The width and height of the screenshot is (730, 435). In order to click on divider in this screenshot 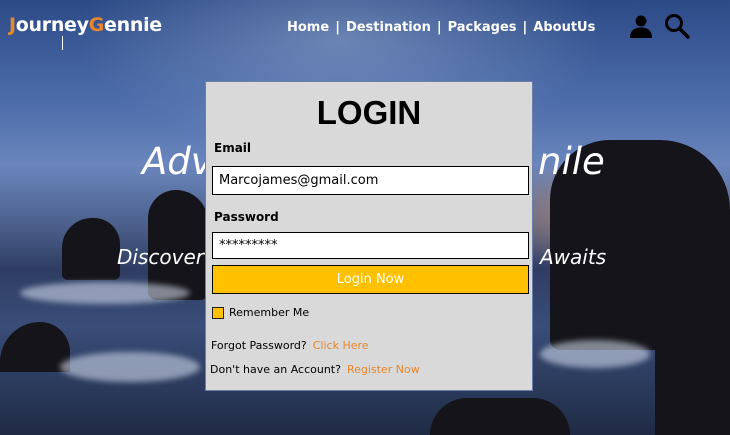, I will do `click(62, 43)`.